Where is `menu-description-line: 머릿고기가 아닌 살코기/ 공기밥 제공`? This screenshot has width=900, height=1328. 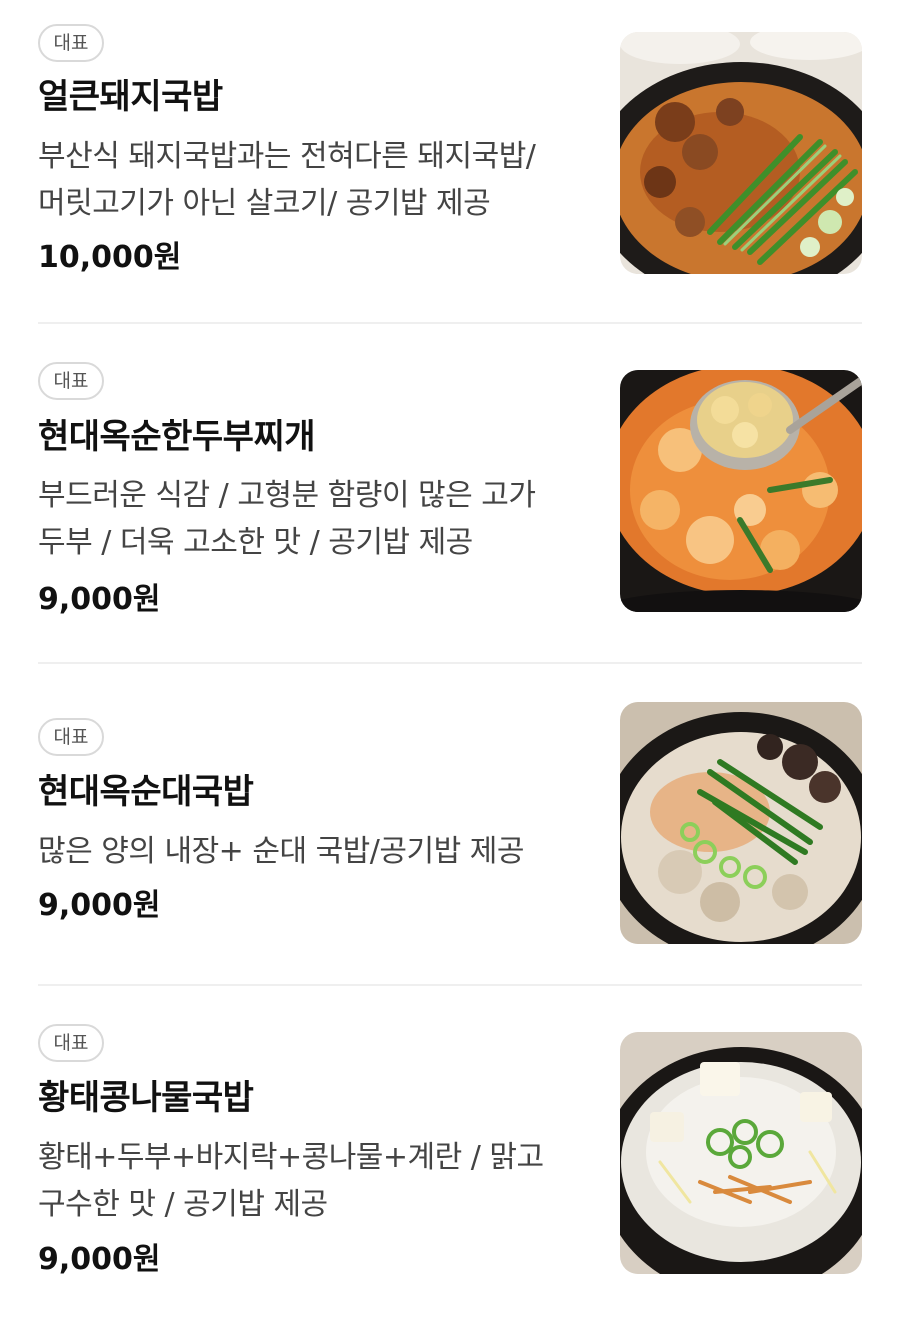
menu-description-line: 머릿고기가 아닌 살코기/ 공기밥 제공 is located at coordinates (264, 203).